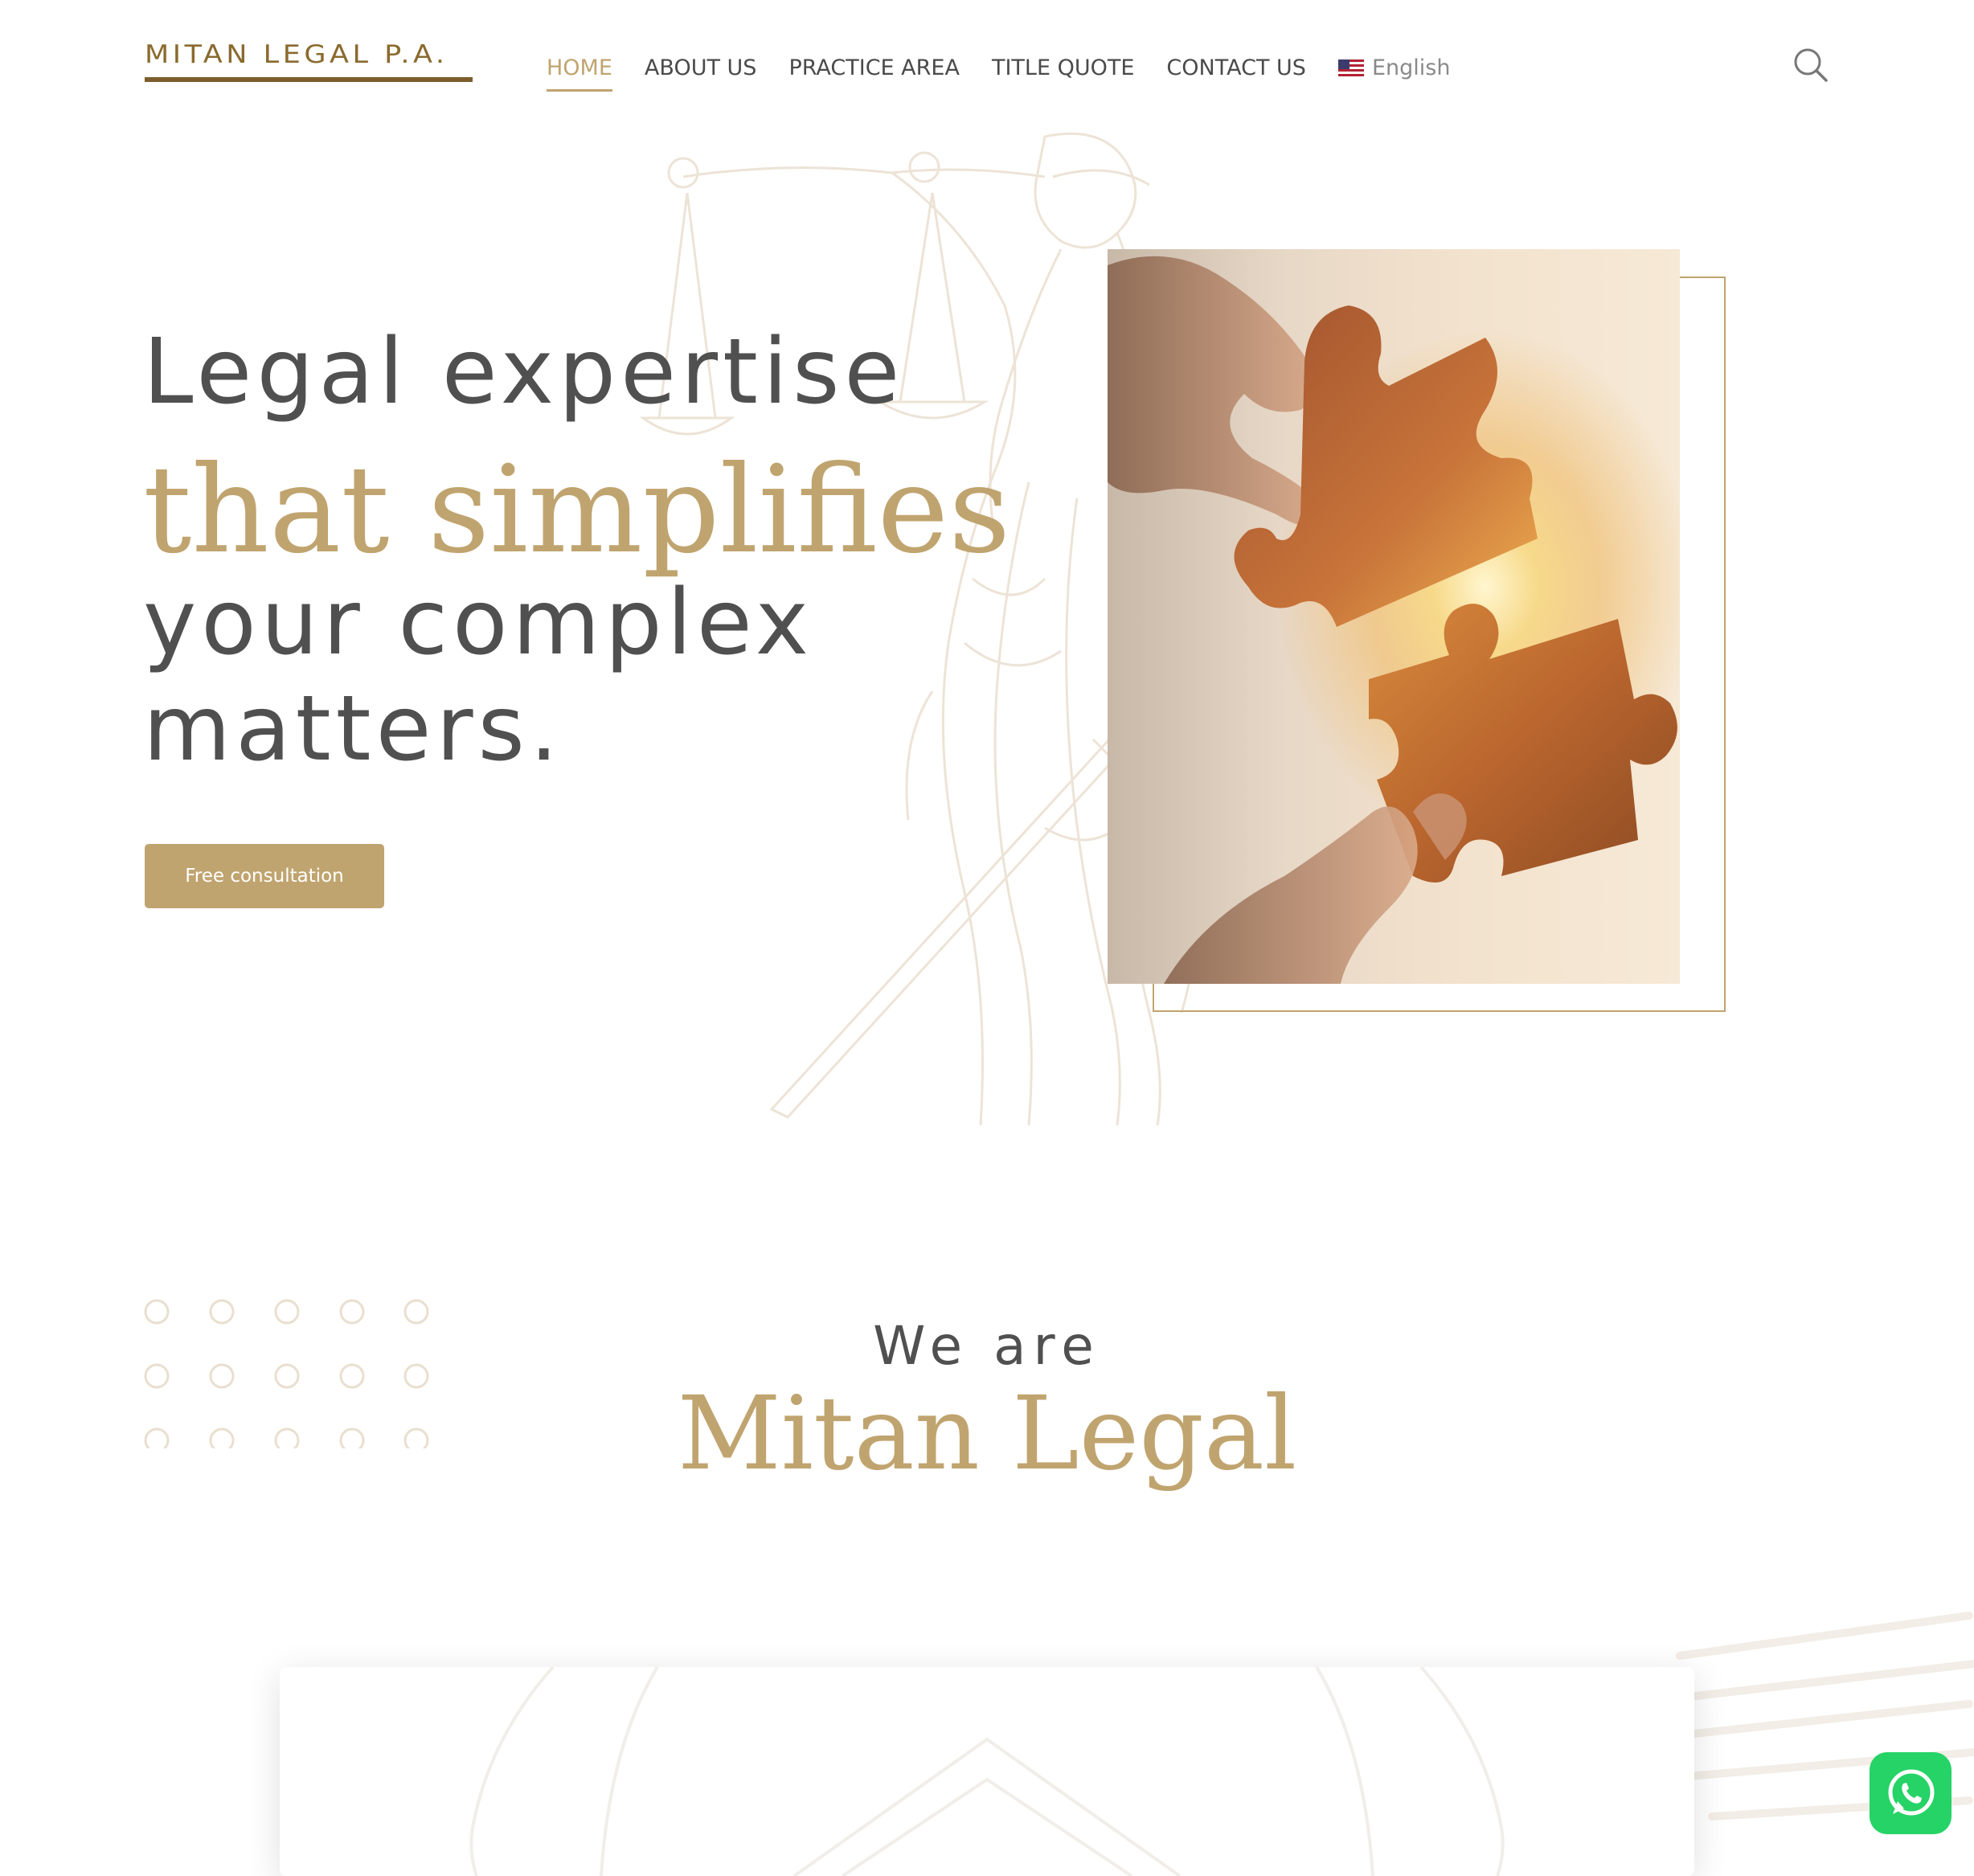  Describe the element at coordinates (479, 623) in the screenshot. I see `hero-heading-line-3: your complex` at that location.